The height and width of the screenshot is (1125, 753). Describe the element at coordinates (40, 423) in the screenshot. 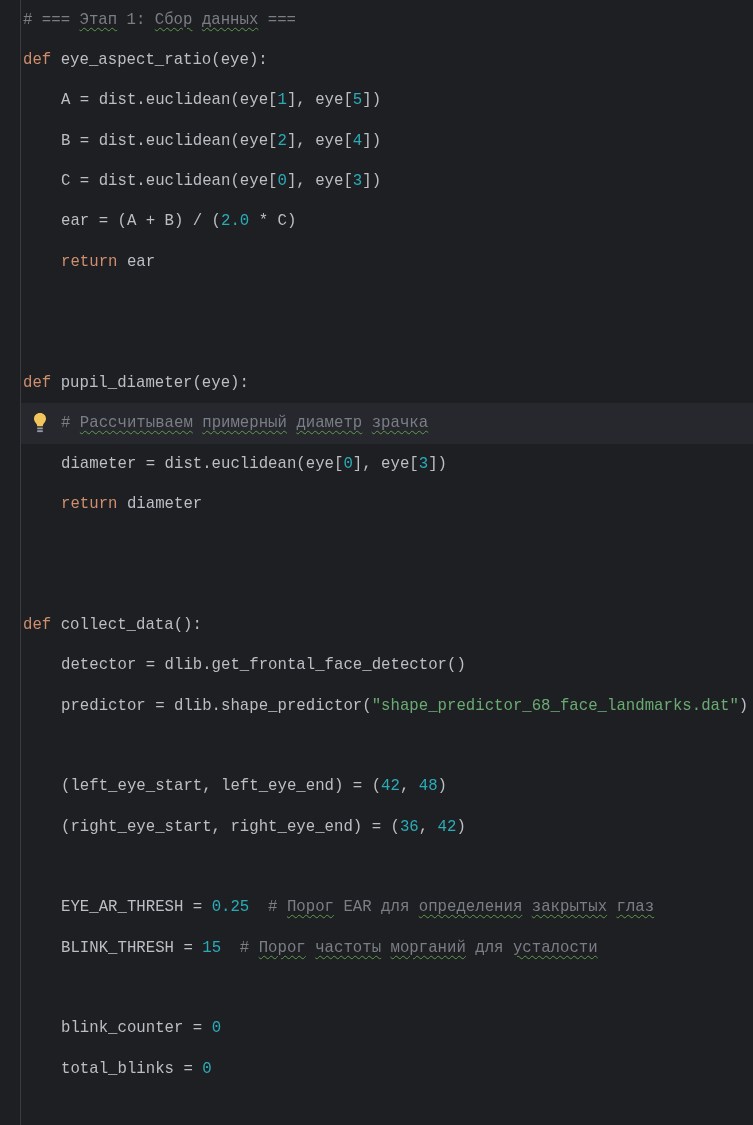

I see `lightbulb-icon` at that location.